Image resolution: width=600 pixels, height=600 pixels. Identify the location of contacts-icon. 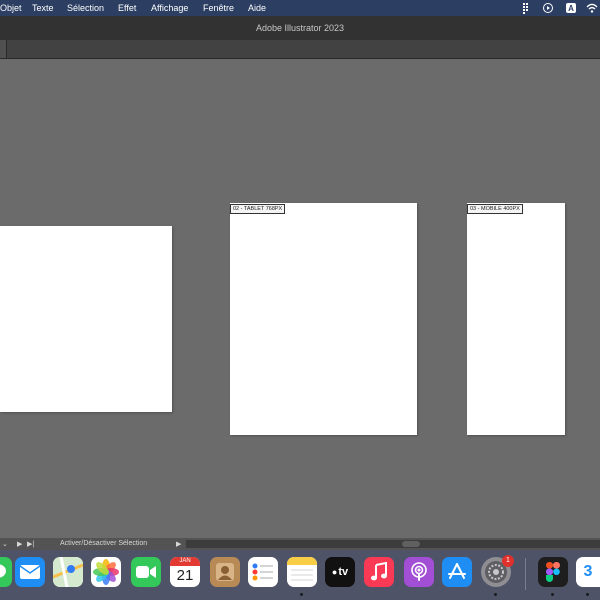
(225, 572).